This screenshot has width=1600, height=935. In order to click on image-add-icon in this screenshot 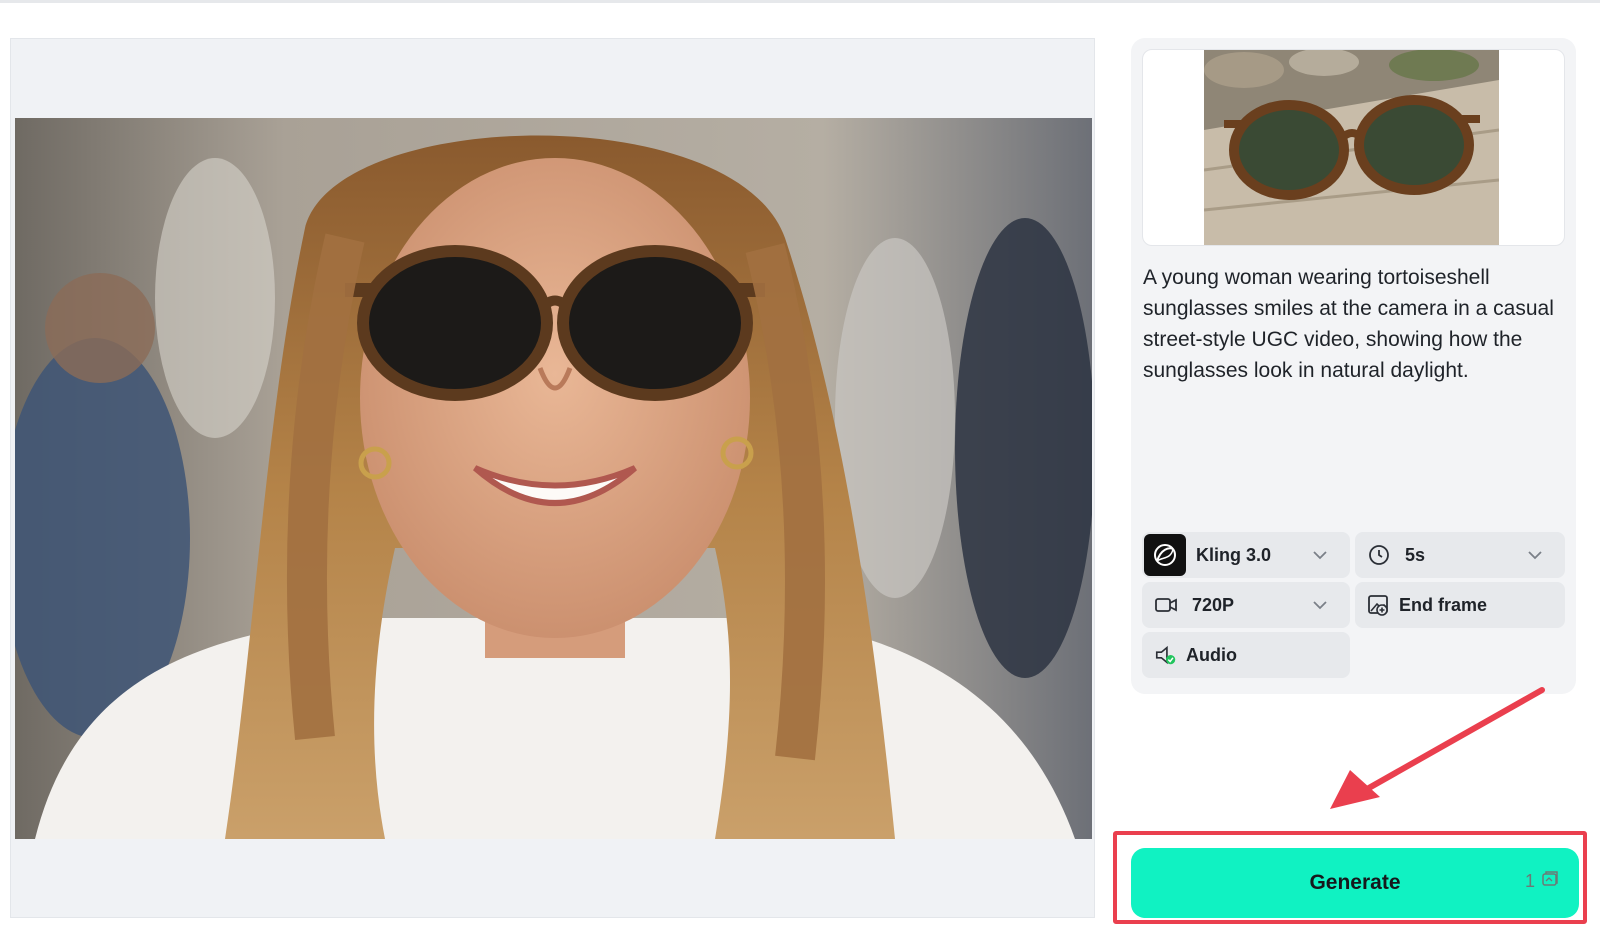, I will do `click(1379, 605)`.